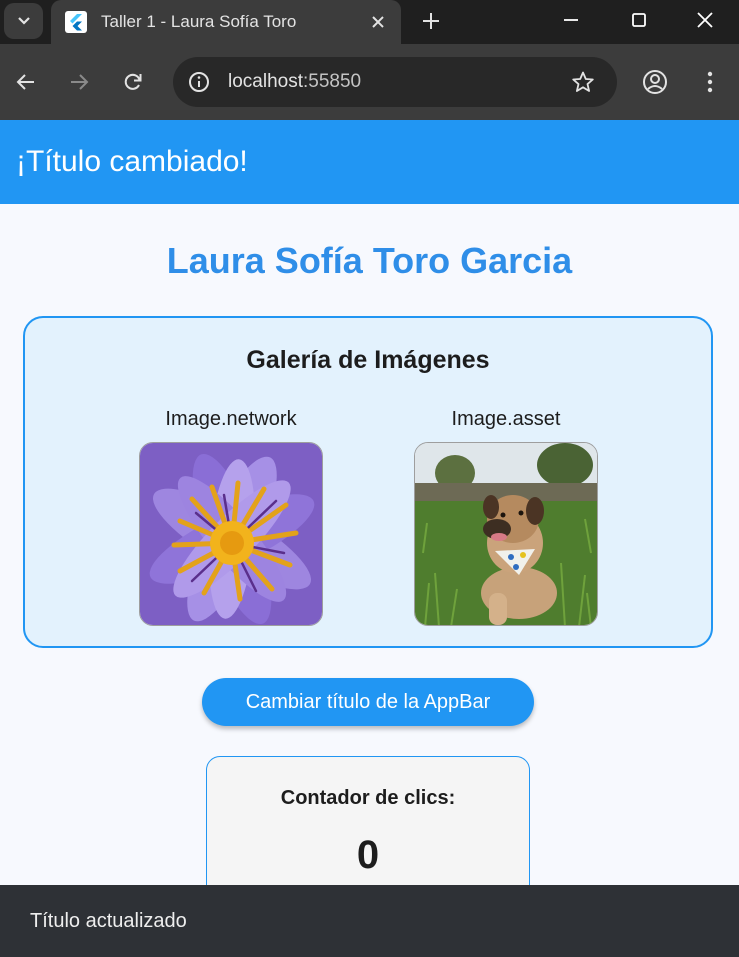 The image size is (739, 957). I want to click on app-bar: ¡Título cambiado!, so click(369, 162).